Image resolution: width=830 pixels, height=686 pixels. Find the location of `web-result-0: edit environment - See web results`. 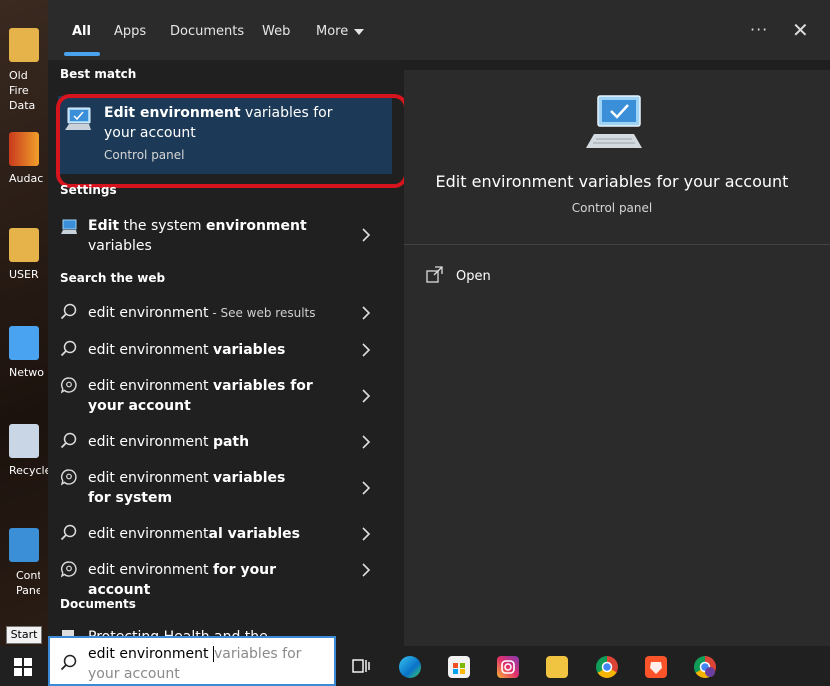

web-result-0: edit environment - See web results is located at coordinates (220, 314).